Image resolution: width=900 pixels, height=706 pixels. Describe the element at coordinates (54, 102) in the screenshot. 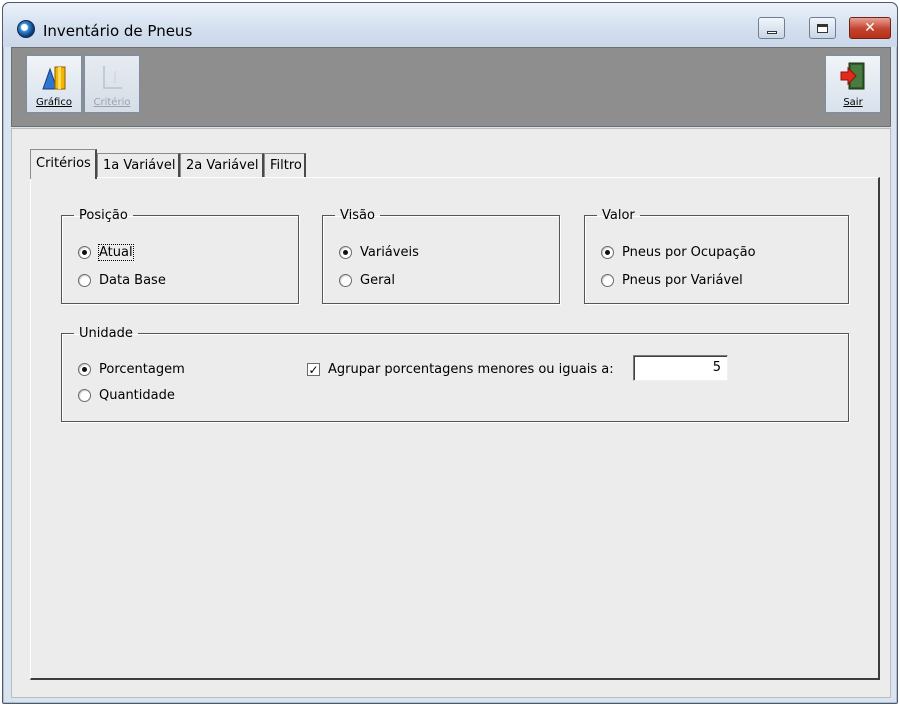

I see `grafico-label: Gráfico` at that location.